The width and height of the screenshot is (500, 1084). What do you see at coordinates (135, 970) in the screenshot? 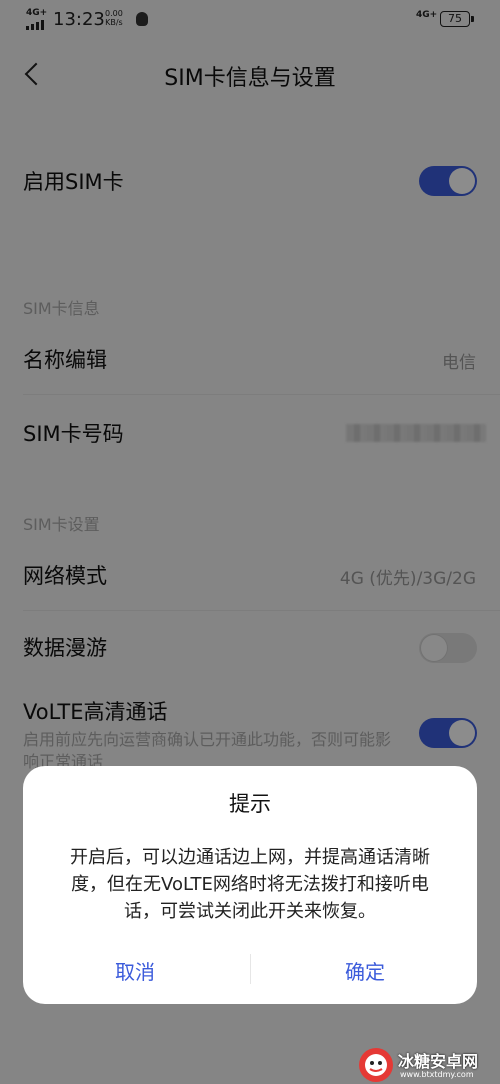
I see `cancel-button: 取消` at bounding box center [135, 970].